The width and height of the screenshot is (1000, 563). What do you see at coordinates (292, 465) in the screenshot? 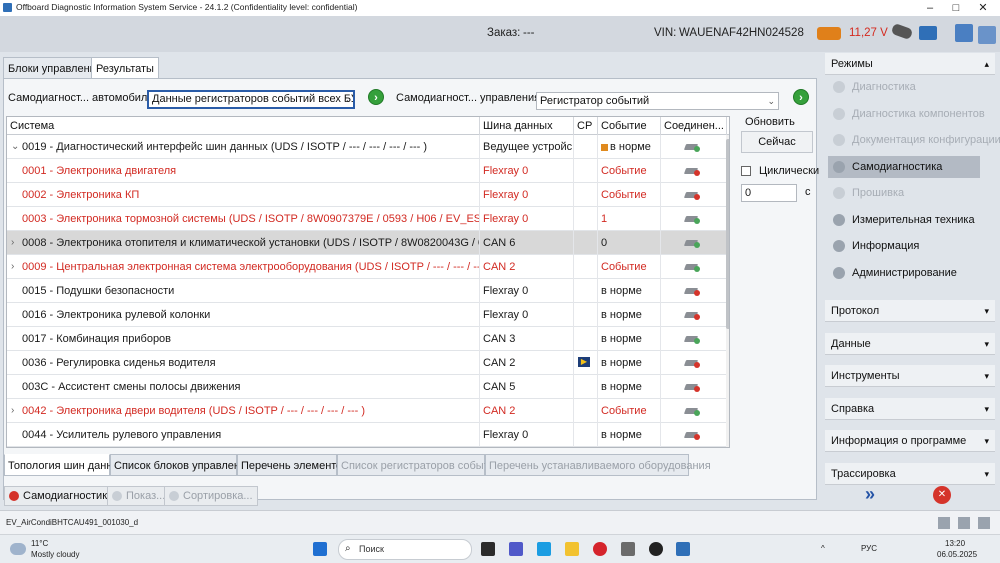
I see `tab-element-list: Перечень элементов` at bounding box center [292, 465].